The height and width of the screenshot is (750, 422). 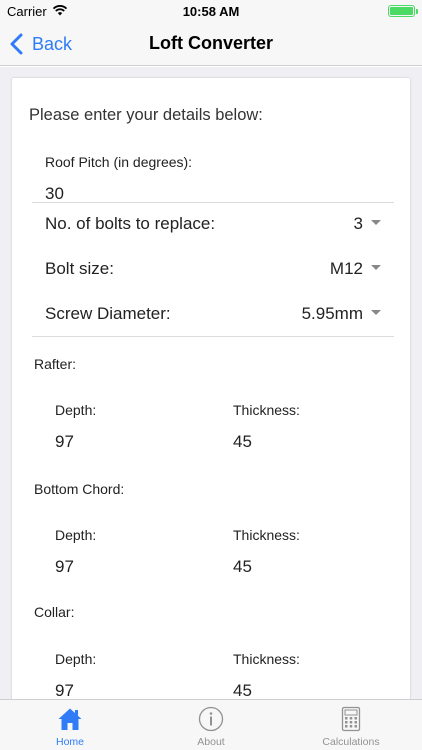 What do you see at coordinates (55, 364) in the screenshot?
I see `rafter-title: Rafter:` at bounding box center [55, 364].